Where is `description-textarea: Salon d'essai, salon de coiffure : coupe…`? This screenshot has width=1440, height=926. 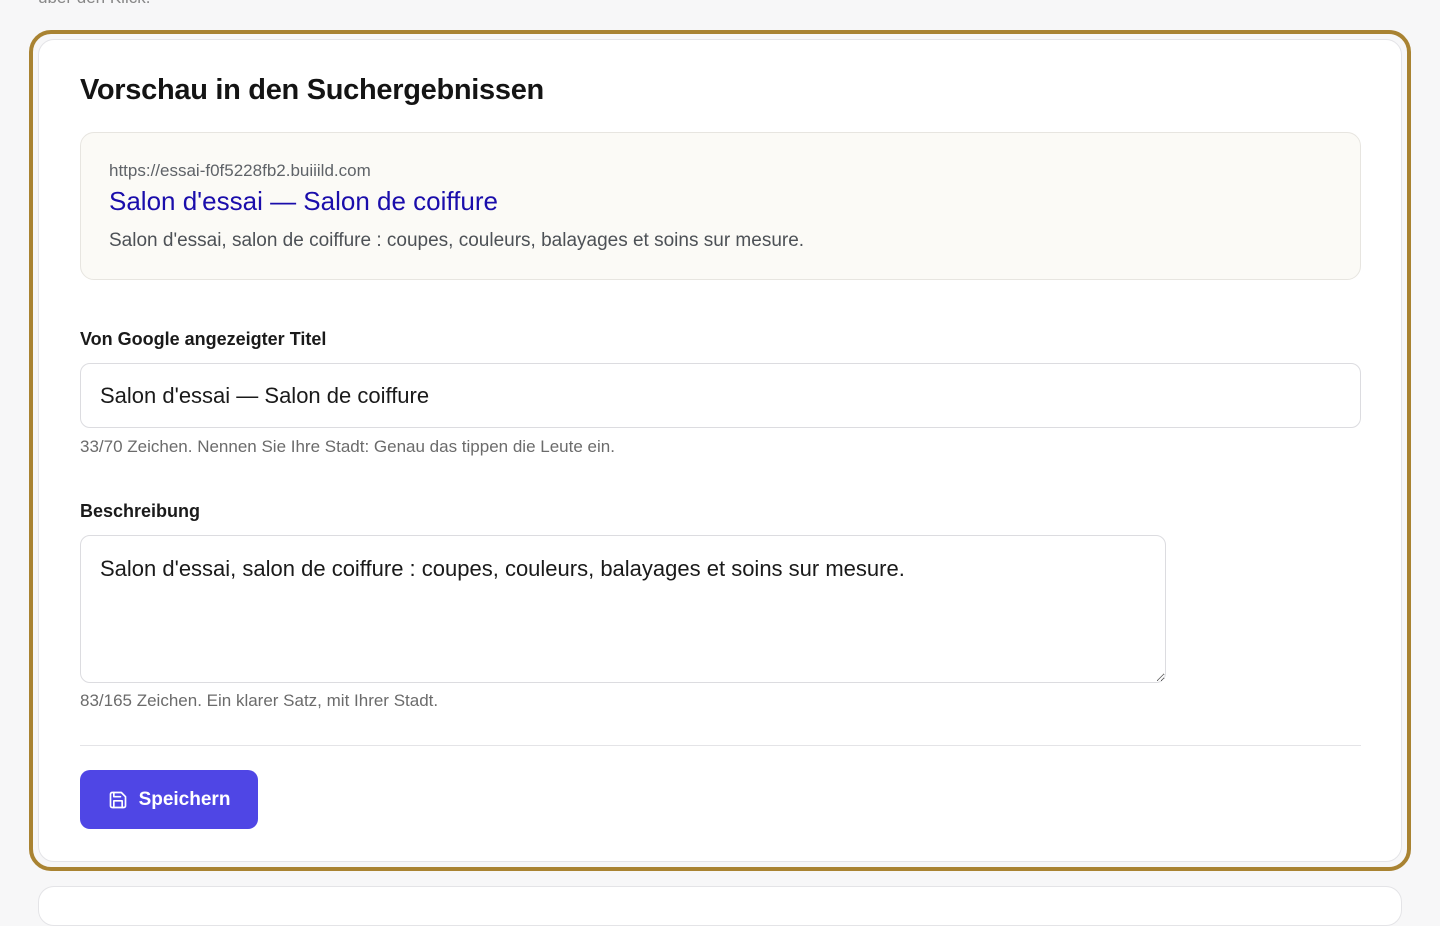 description-textarea: Salon d'essai, salon de coiffure : coupe… is located at coordinates (623, 609).